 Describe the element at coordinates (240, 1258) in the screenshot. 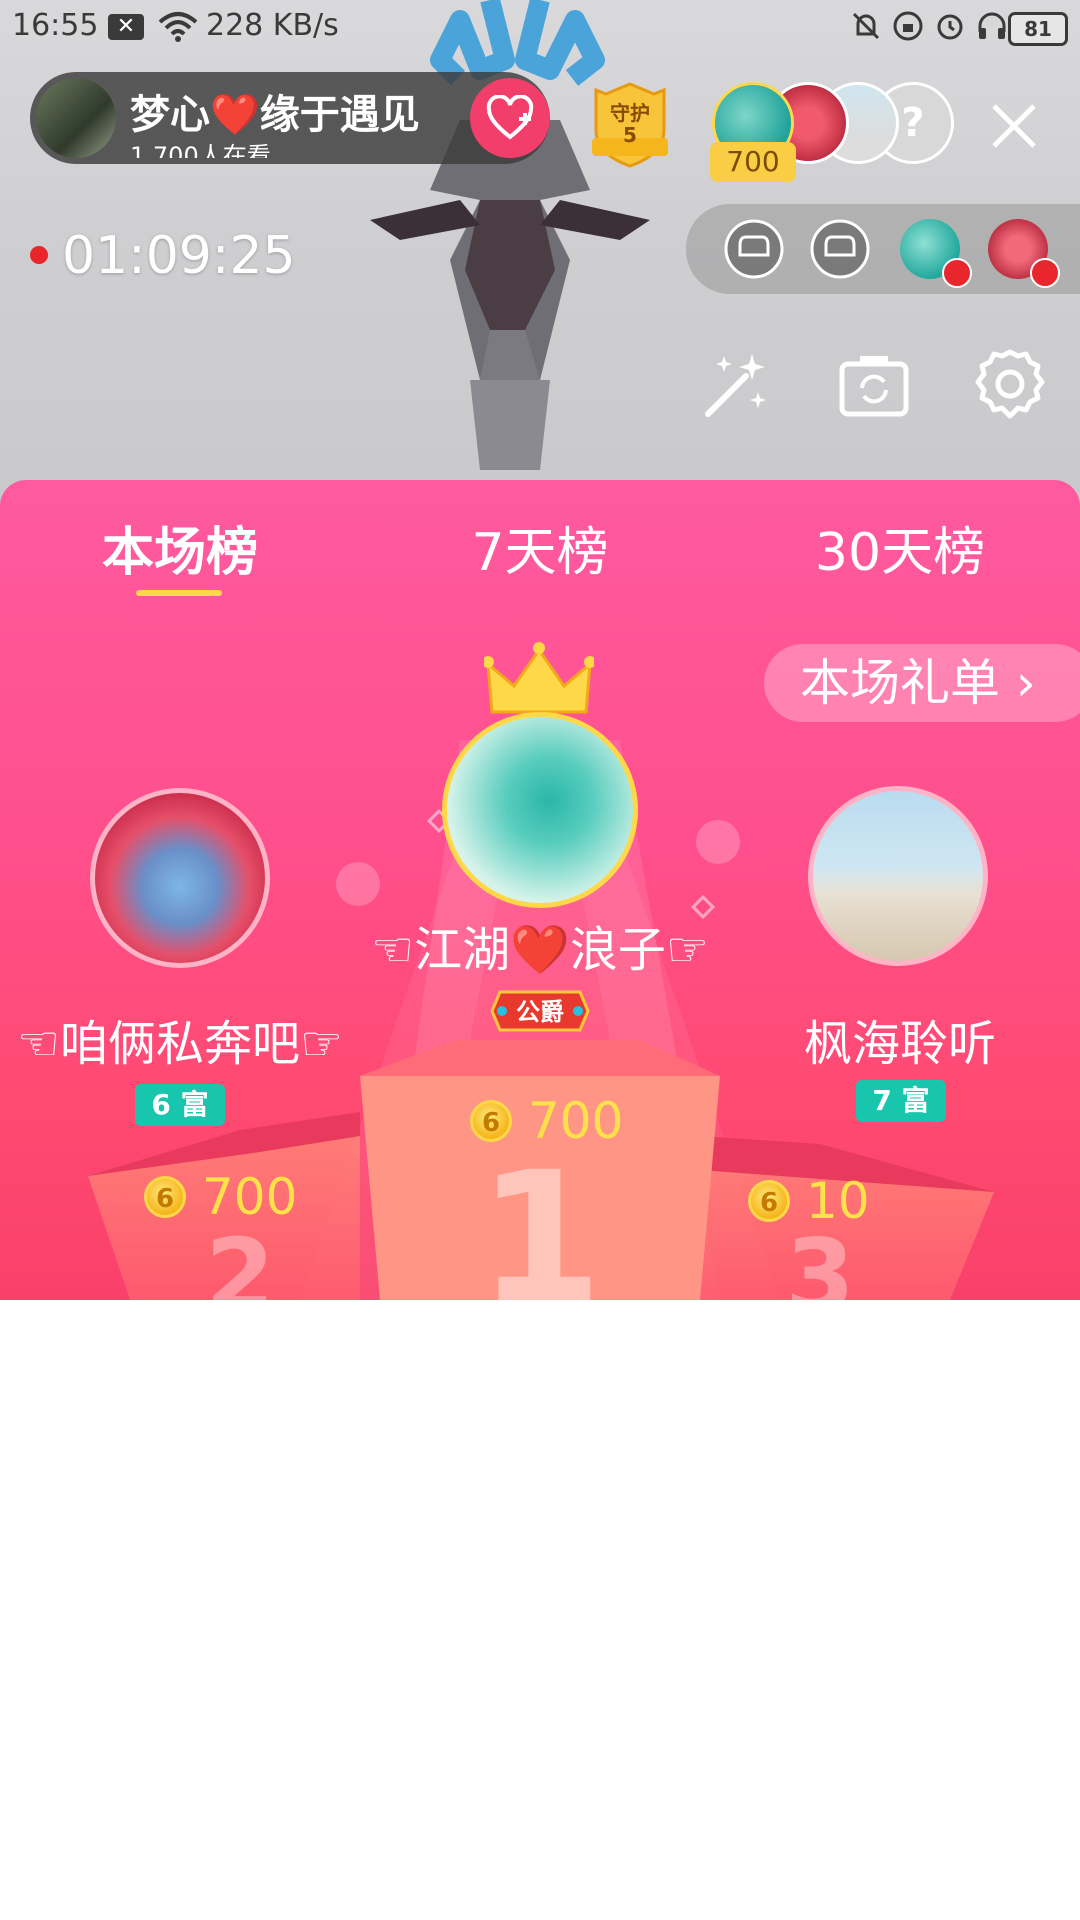

I see `svg-text: 2` at that location.